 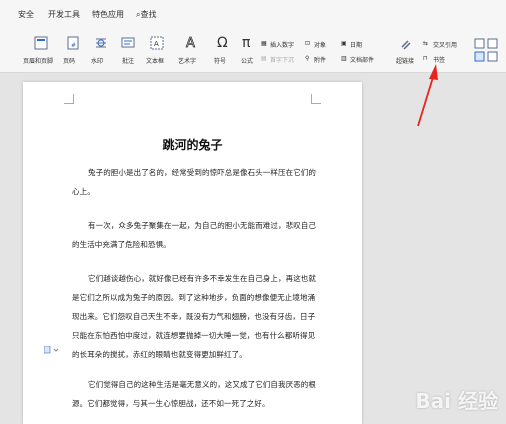 What do you see at coordinates (456, 401) in the screenshot?
I see `baidu-watermark: Bai 经验` at bounding box center [456, 401].